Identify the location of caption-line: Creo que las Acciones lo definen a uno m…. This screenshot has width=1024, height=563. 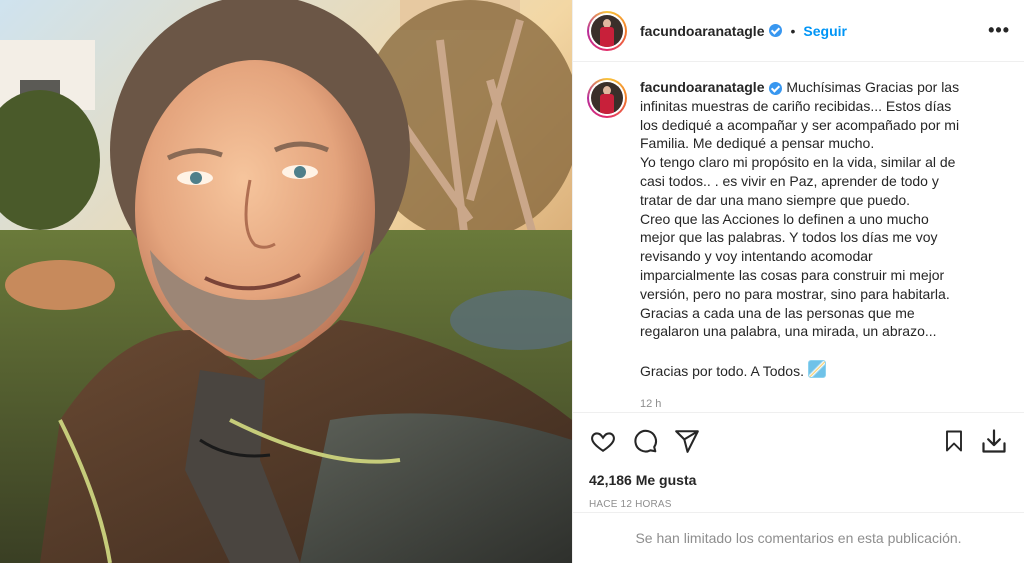
(784, 218).